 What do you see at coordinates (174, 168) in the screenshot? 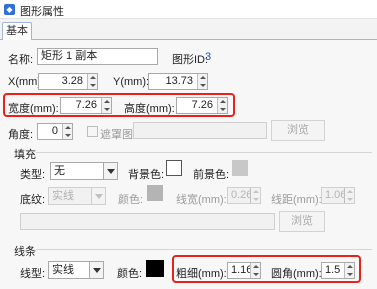
I see `bg-color-swatch` at bounding box center [174, 168].